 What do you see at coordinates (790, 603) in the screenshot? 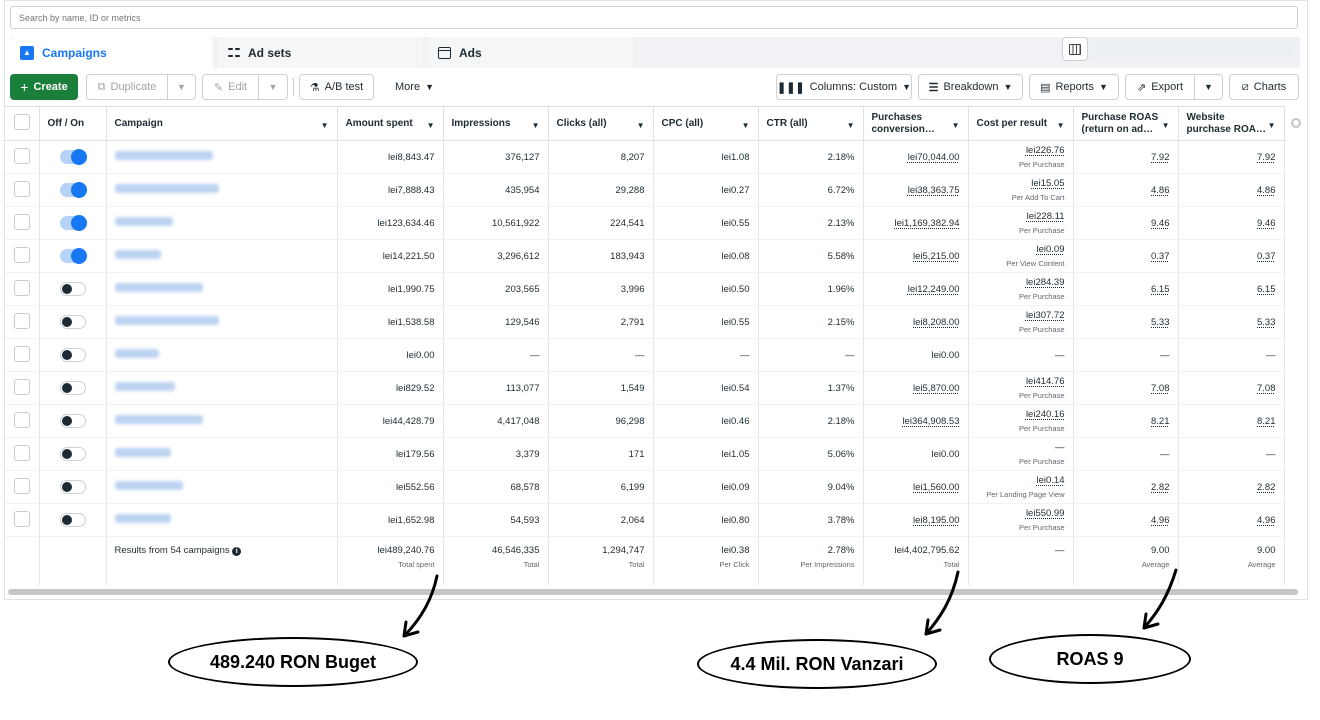
I see `annotation-arrows` at bounding box center [790, 603].